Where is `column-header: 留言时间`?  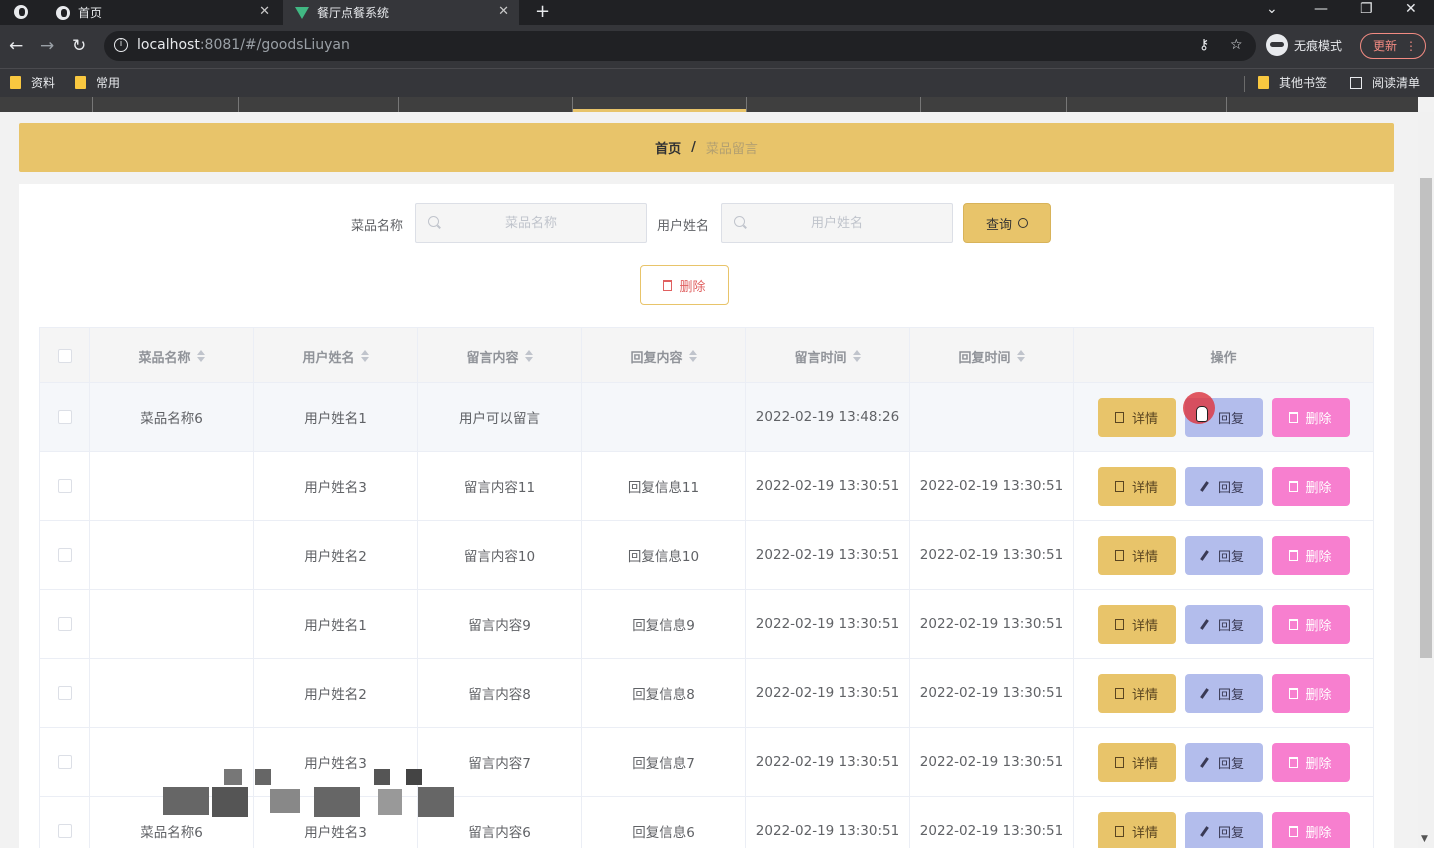
column-header: 留言时间 is located at coordinates (828, 356).